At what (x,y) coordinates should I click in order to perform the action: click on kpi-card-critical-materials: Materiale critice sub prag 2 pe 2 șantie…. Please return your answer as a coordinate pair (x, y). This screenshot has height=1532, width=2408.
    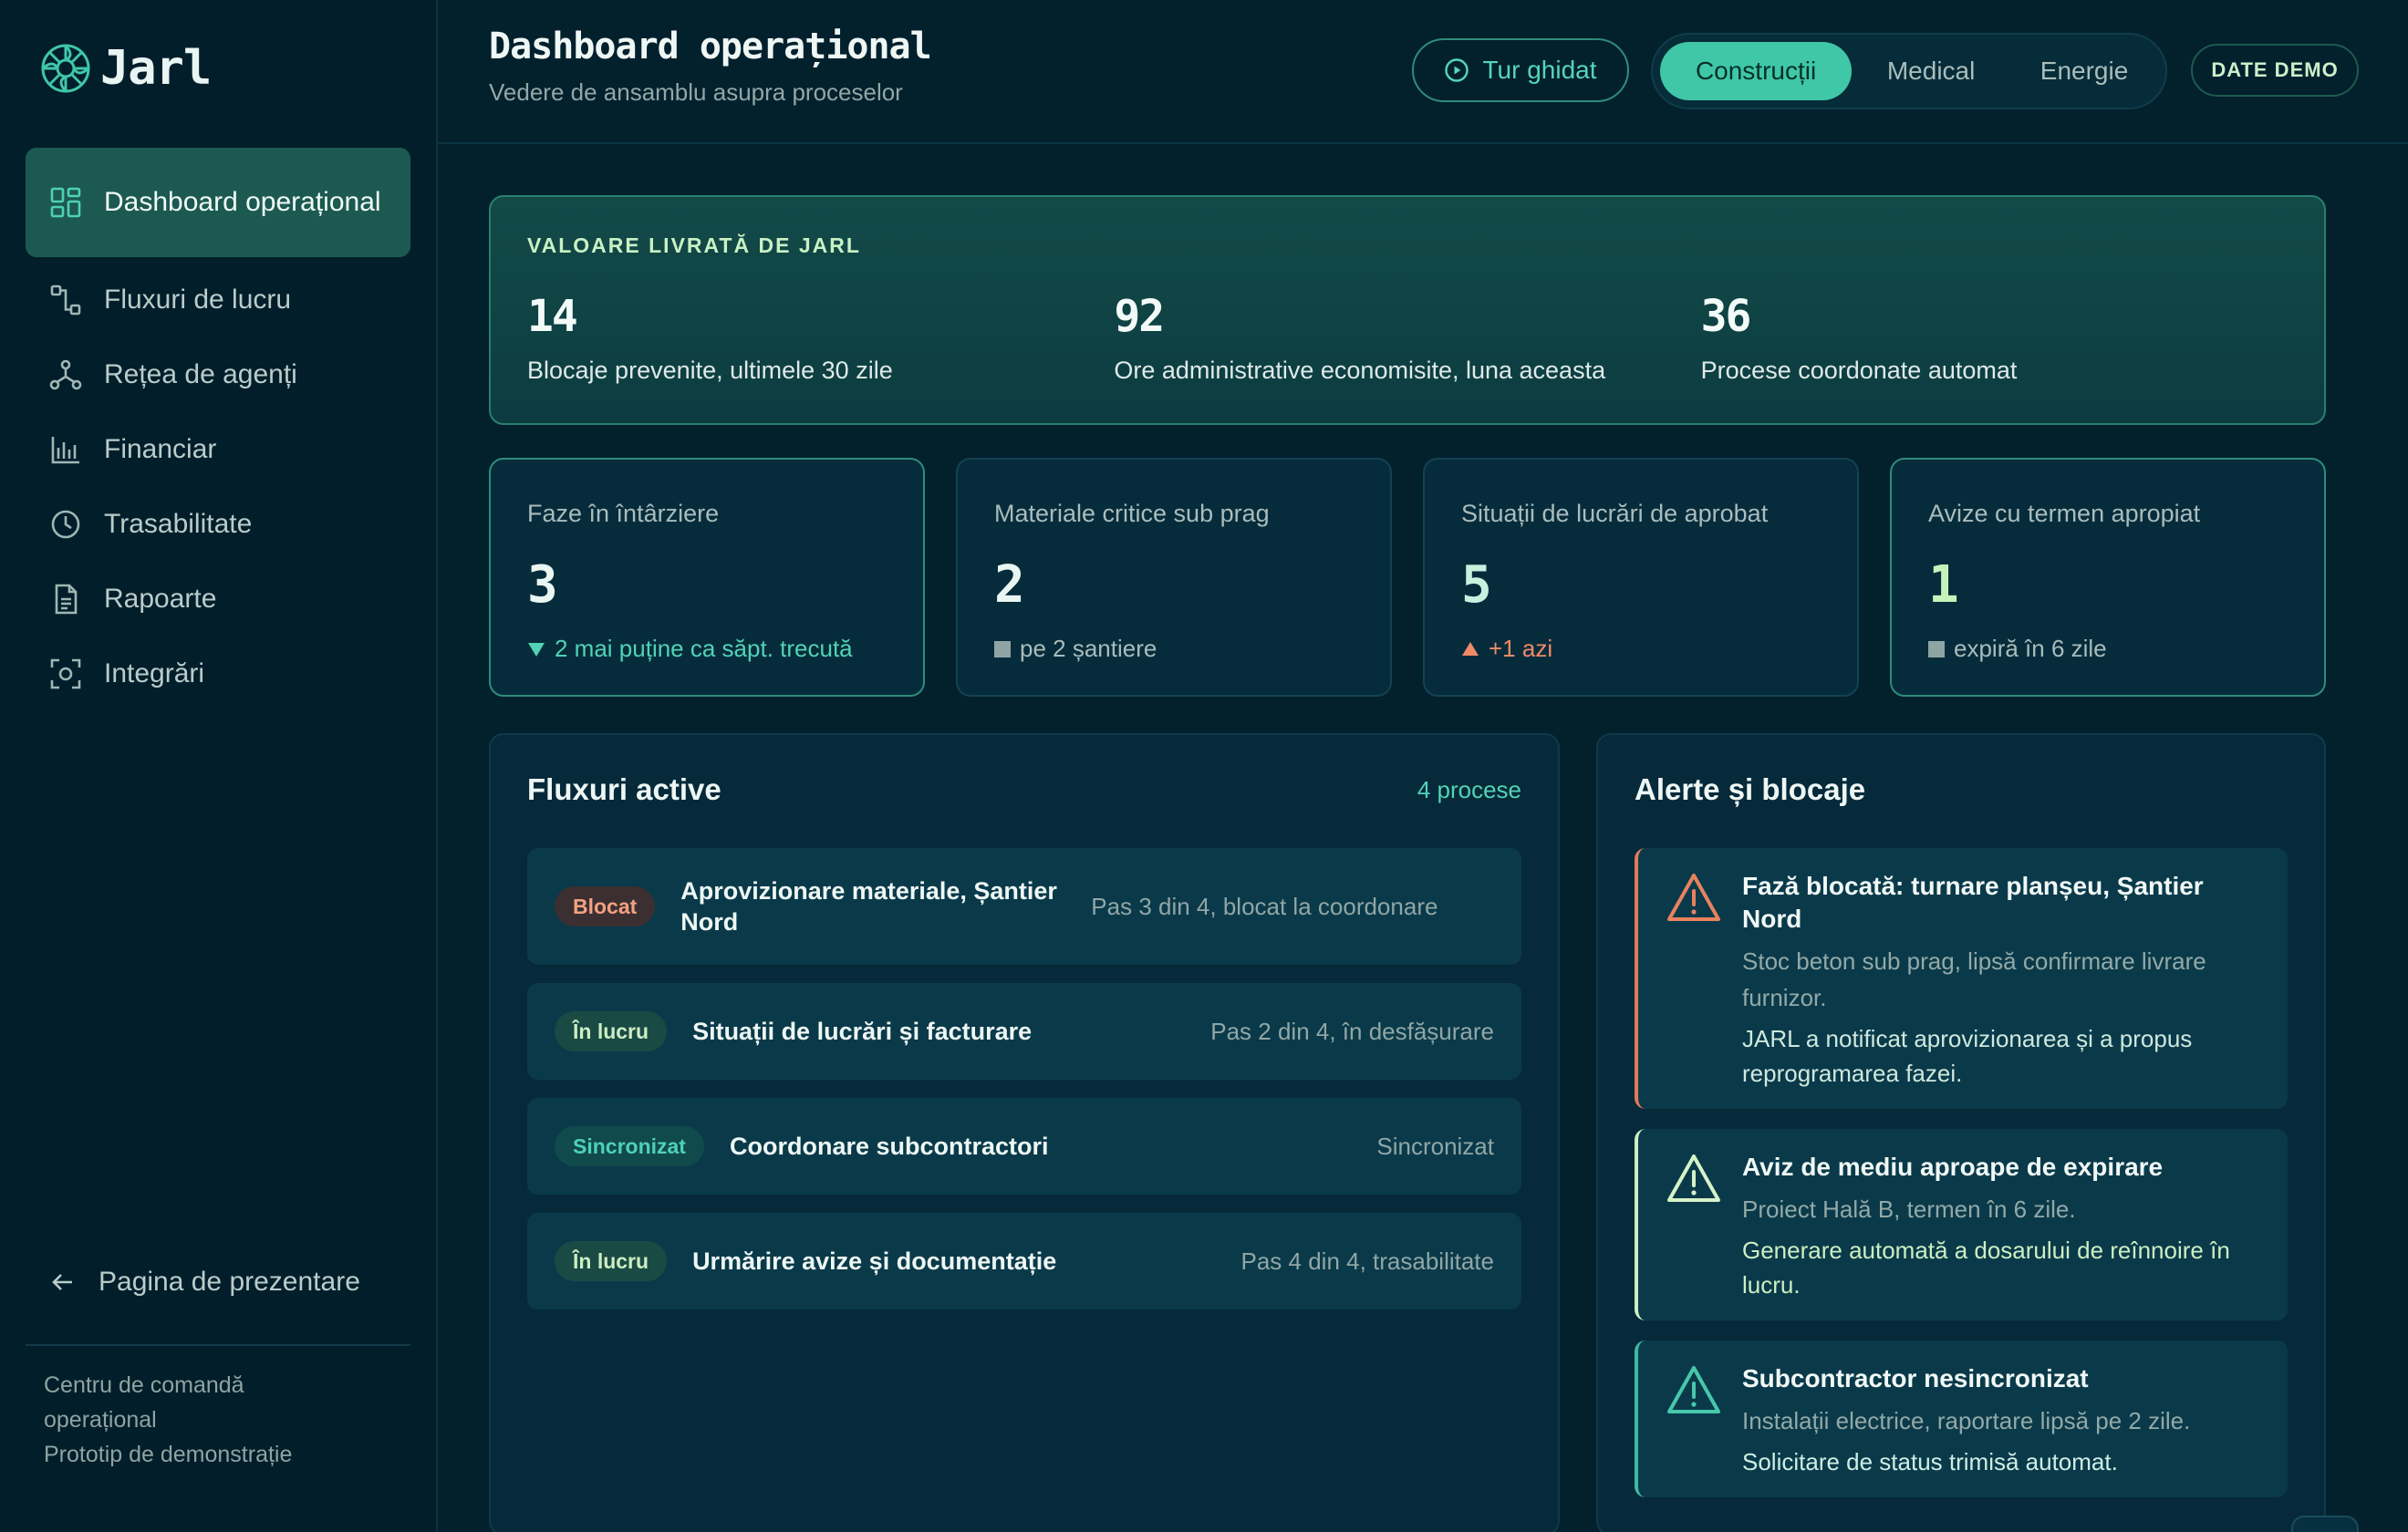
    Looking at the image, I should click on (1174, 577).